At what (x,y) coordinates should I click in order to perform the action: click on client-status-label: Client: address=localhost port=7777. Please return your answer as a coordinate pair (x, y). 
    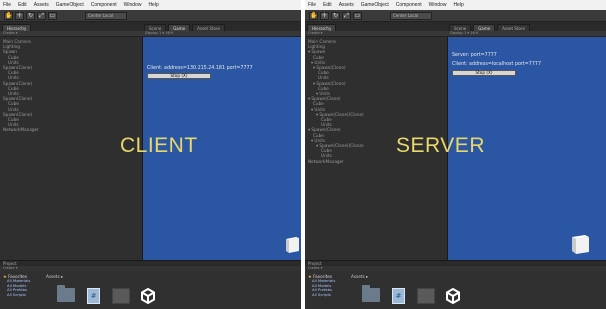
    Looking at the image, I should click on (497, 64).